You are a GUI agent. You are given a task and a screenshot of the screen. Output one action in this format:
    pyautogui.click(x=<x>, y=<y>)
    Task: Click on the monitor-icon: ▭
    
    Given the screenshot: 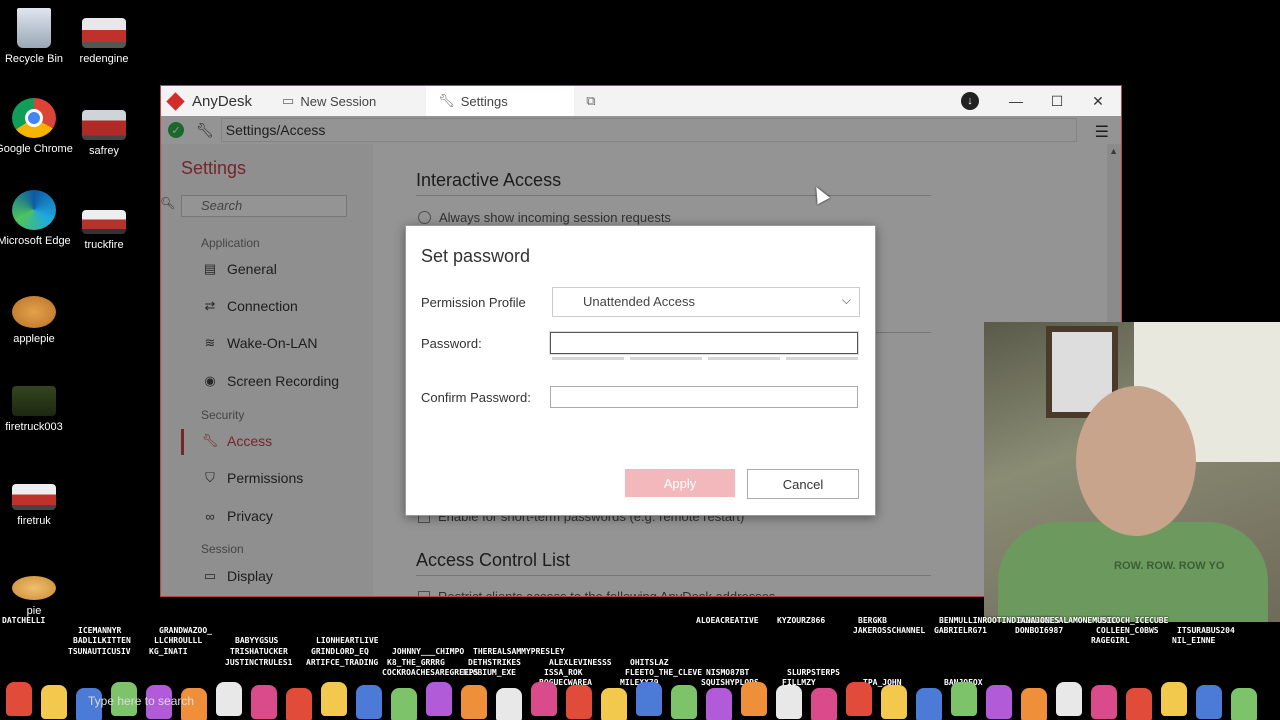 What is the action you would take?
    pyautogui.click(x=288, y=100)
    